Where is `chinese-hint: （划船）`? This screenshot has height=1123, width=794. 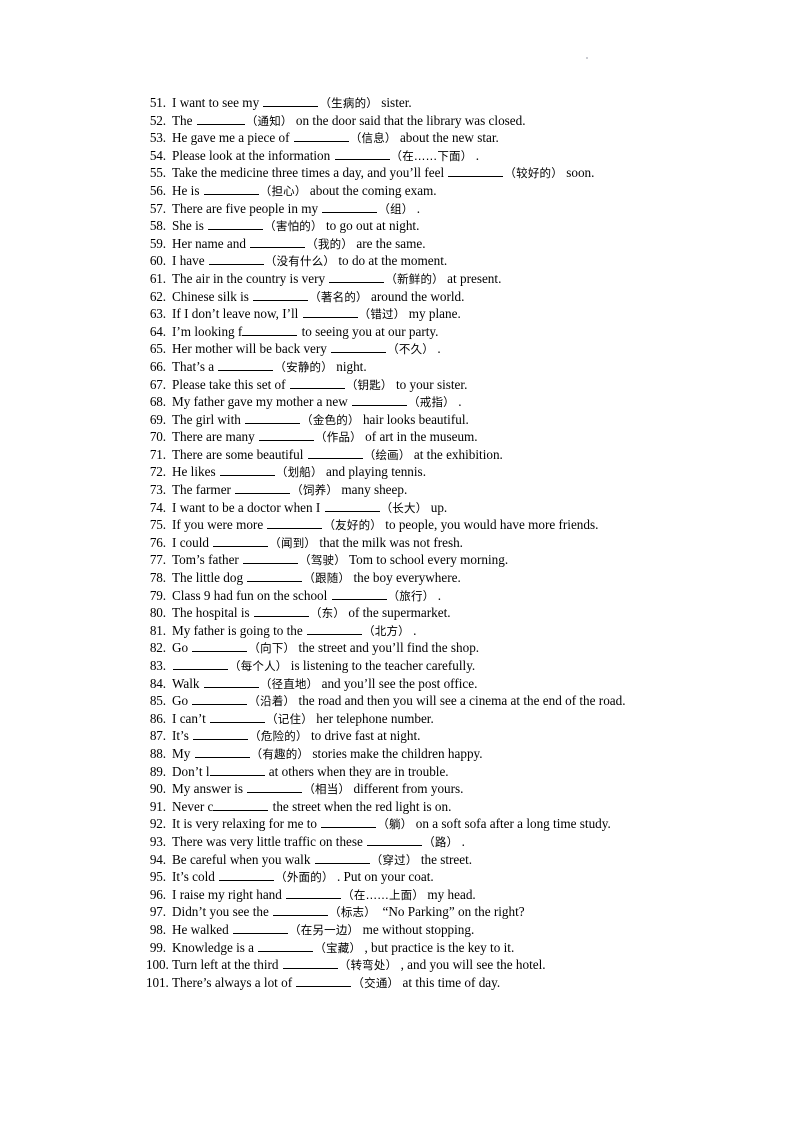 chinese-hint: （划船） is located at coordinates (299, 472).